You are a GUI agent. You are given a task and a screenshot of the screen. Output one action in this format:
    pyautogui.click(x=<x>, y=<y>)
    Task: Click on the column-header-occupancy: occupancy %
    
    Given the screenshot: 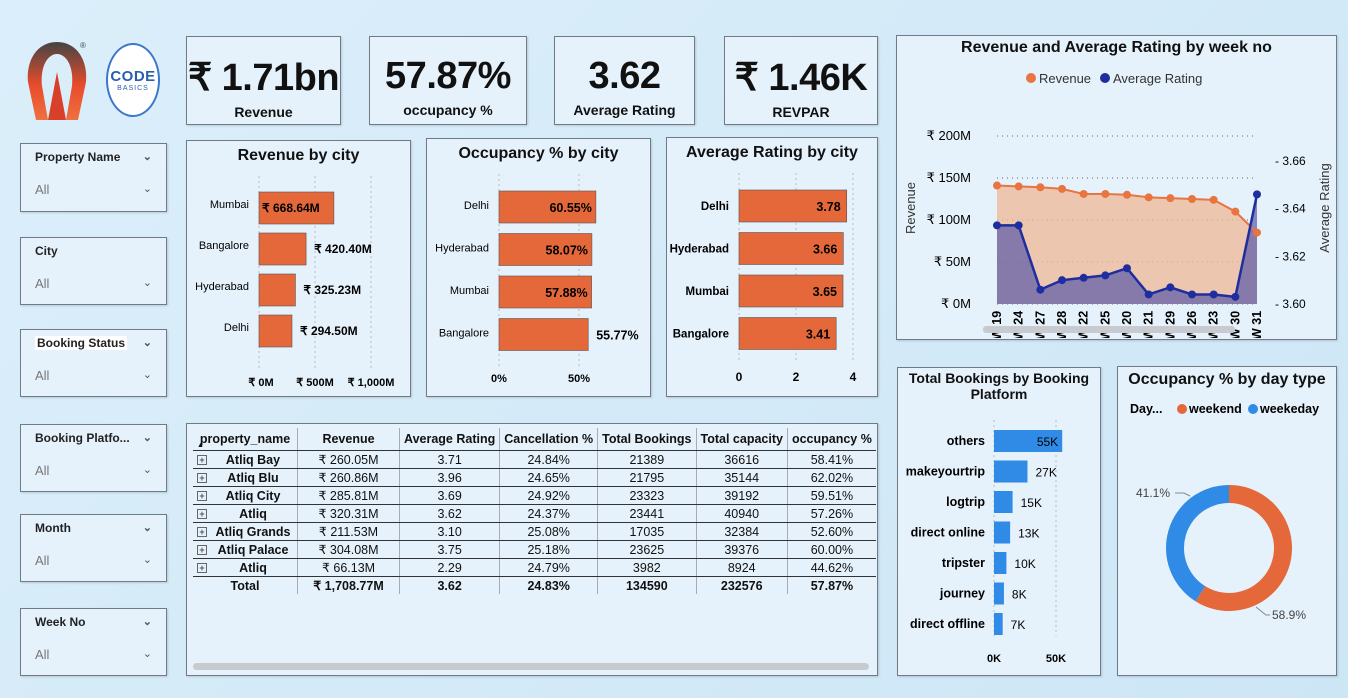 What is the action you would take?
    pyautogui.click(x=831, y=439)
    